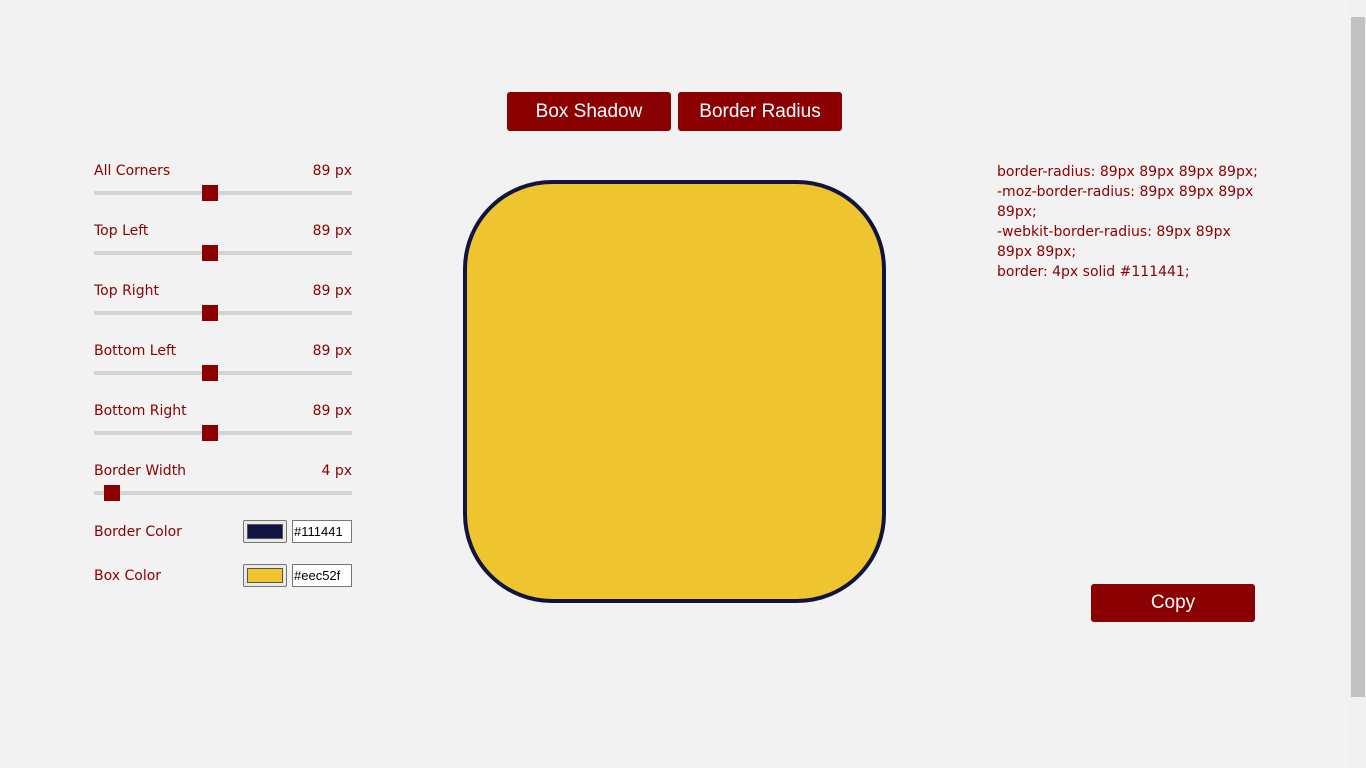 The height and width of the screenshot is (768, 1366). Describe the element at coordinates (223, 361) in the screenshot. I see `slider-control: Bottom Left 89 px` at that location.